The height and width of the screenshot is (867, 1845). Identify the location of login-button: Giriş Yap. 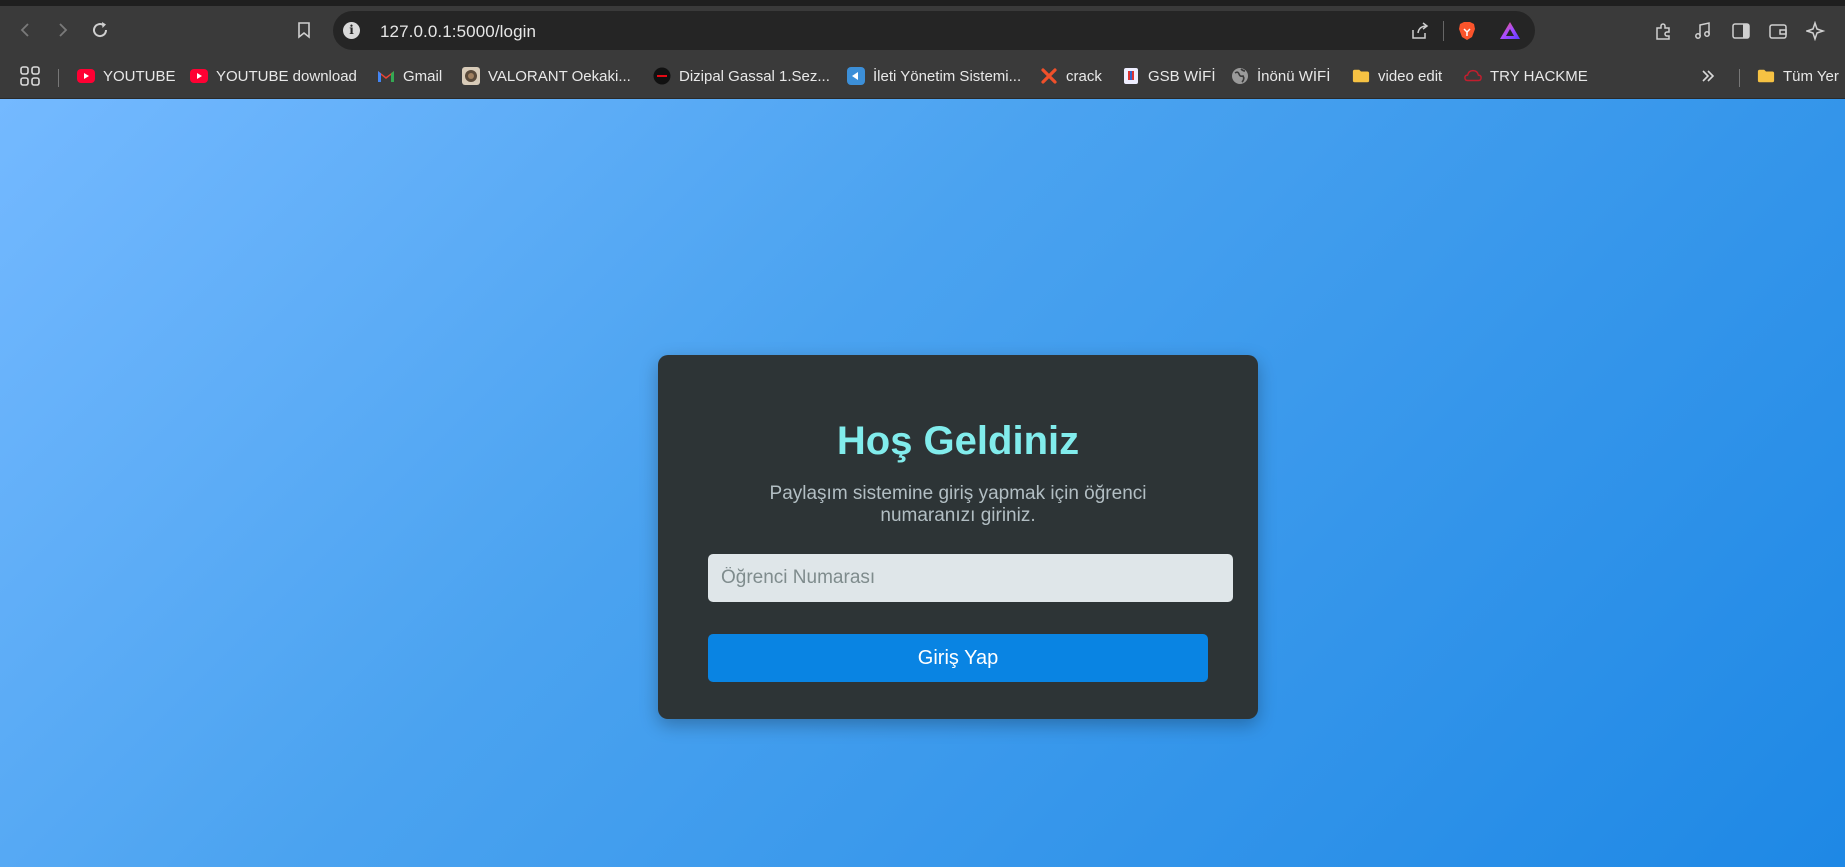
(958, 658).